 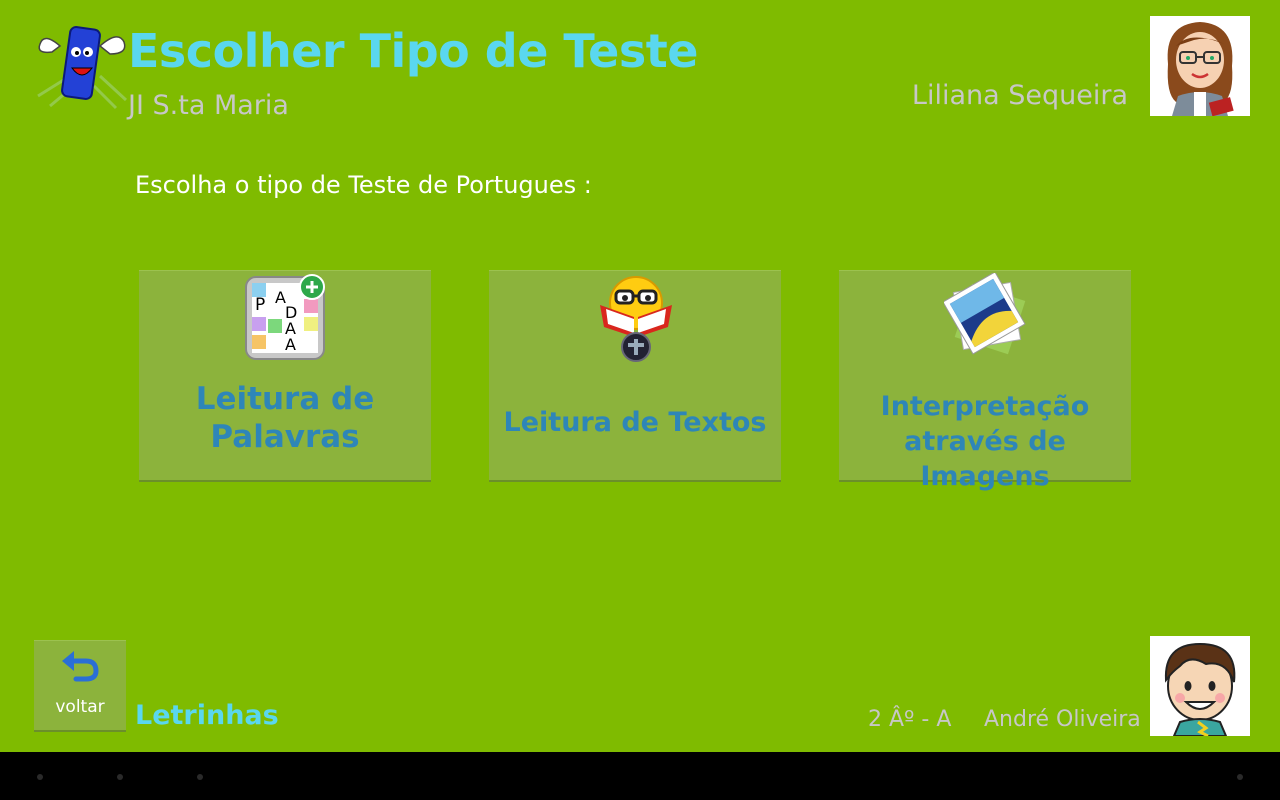 I want to click on reading-smiley-icon, so click(x=636, y=319).